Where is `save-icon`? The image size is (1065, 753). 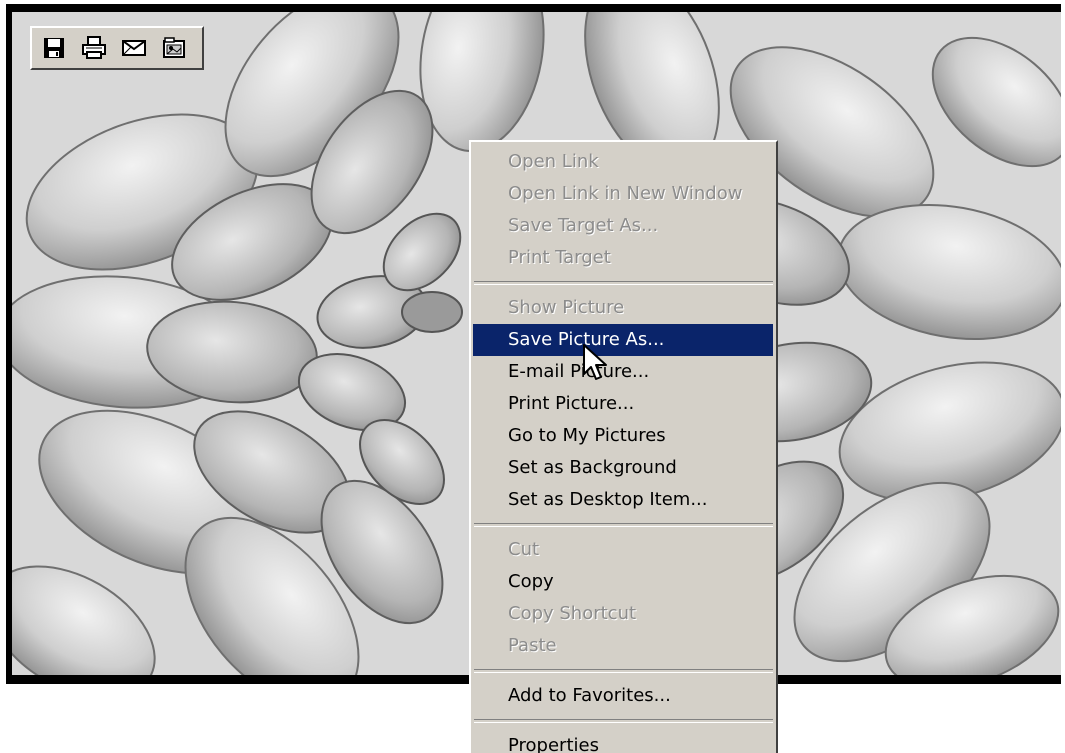 save-icon is located at coordinates (54, 48).